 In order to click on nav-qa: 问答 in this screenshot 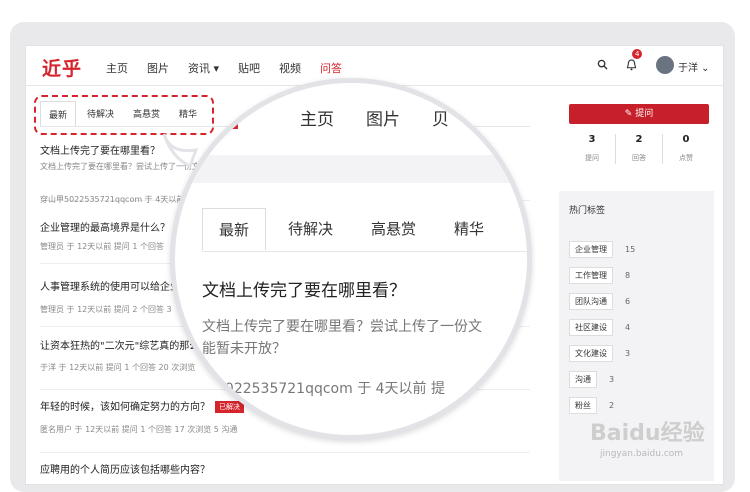, I will do `click(331, 68)`.